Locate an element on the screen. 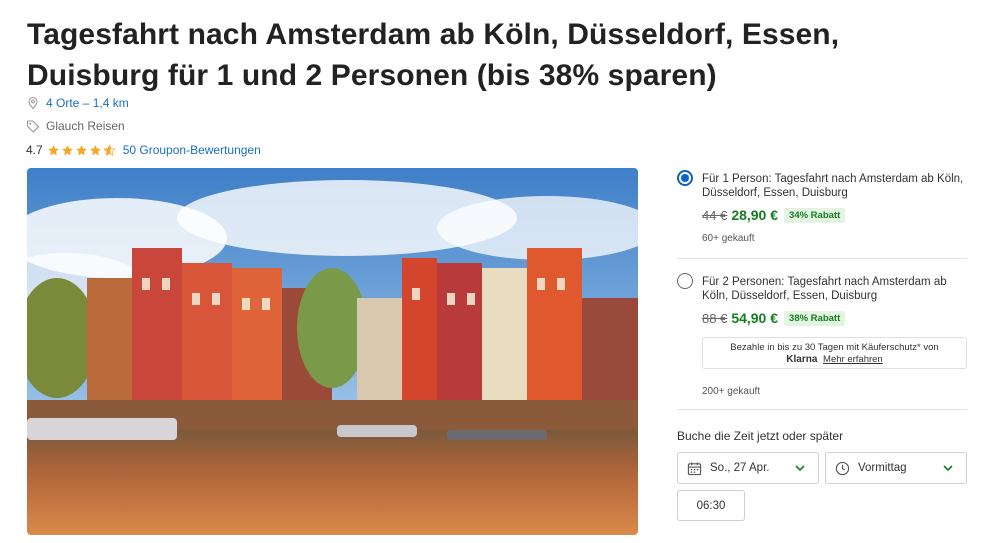  period-select: Vormittag is located at coordinates (896, 468).